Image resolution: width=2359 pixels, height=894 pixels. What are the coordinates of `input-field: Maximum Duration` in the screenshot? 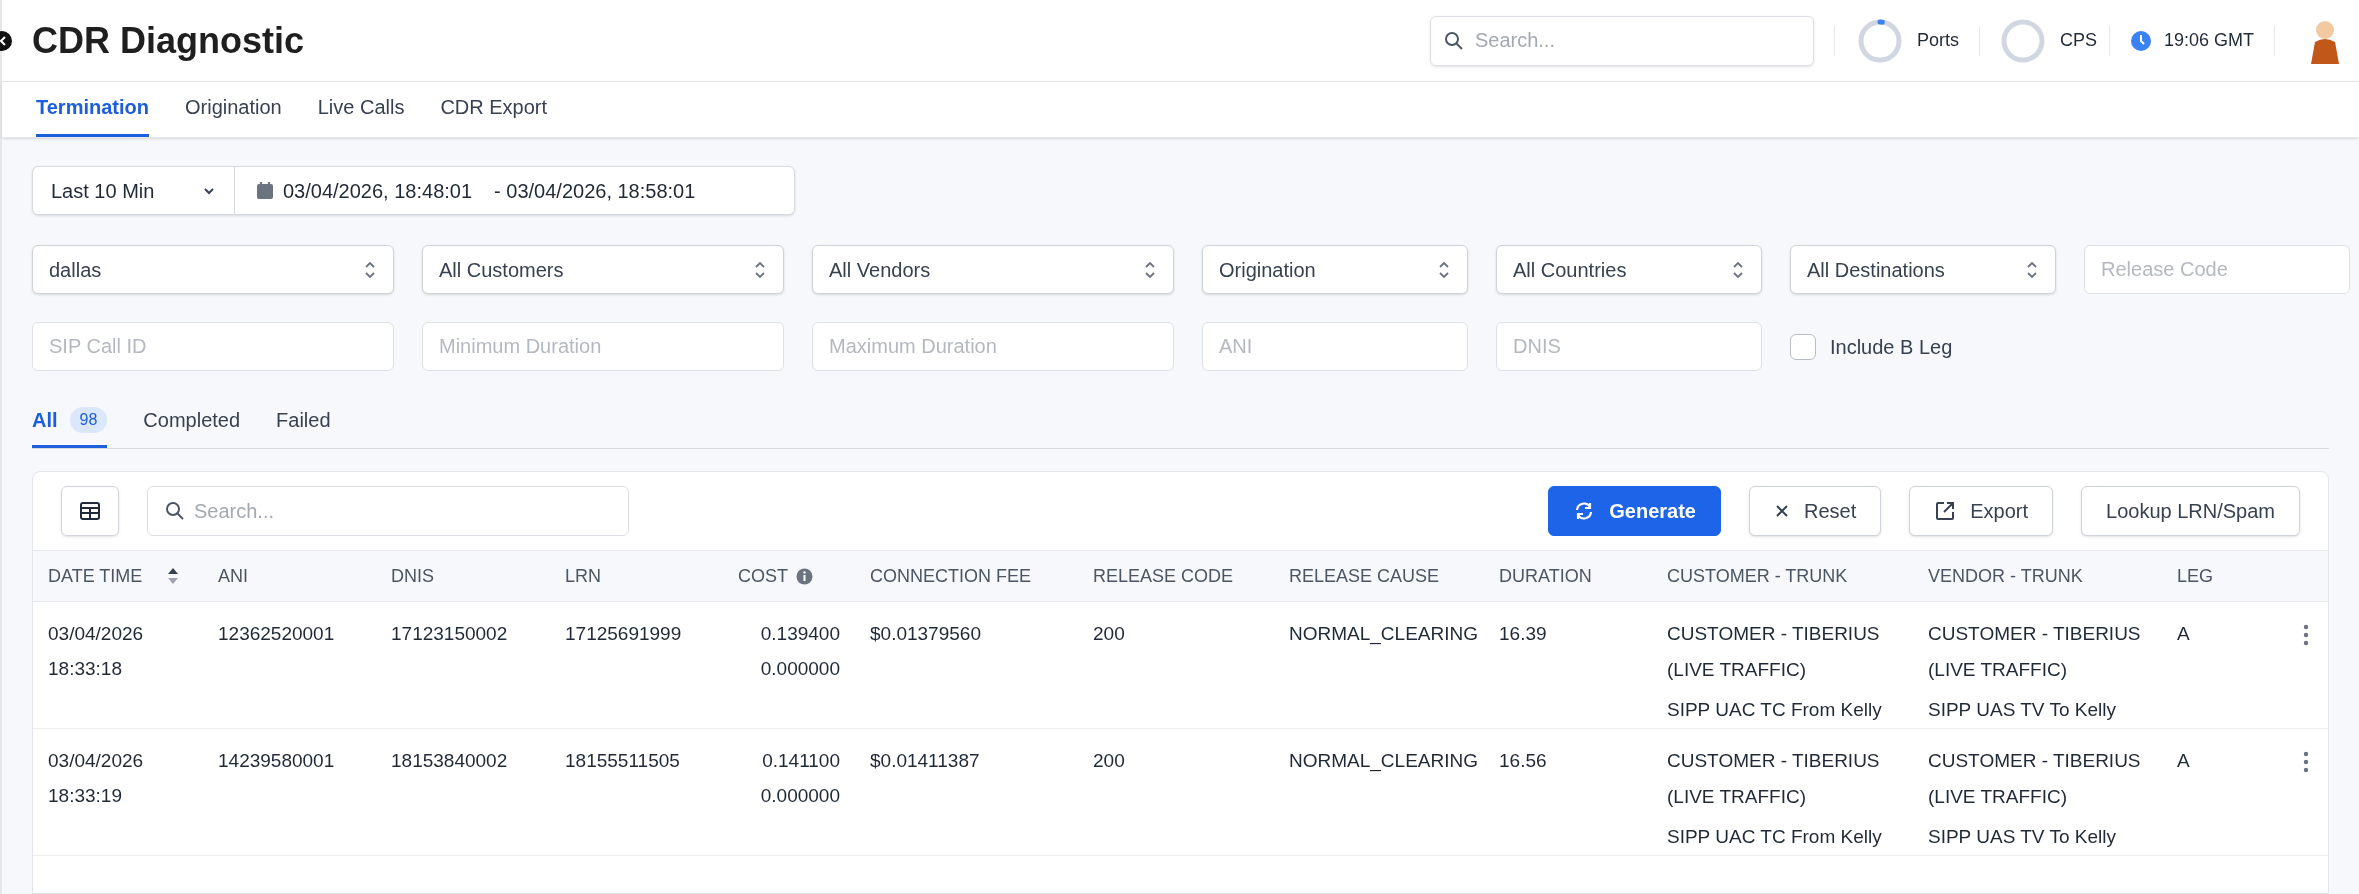 It's located at (993, 346).